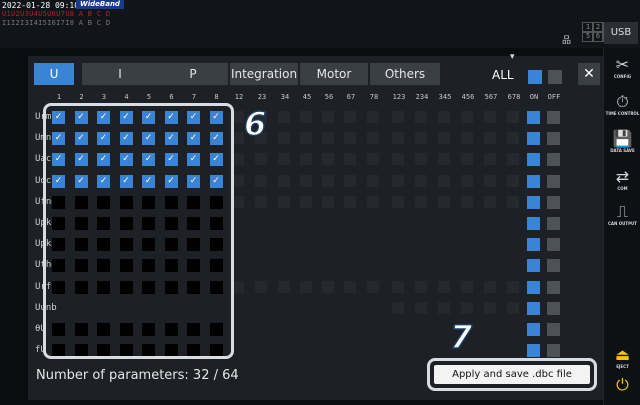 The image size is (640, 405). What do you see at coordinates (81, 97) in the screenshot?
I see `column-header: 2` at bounding box center [81, 97].